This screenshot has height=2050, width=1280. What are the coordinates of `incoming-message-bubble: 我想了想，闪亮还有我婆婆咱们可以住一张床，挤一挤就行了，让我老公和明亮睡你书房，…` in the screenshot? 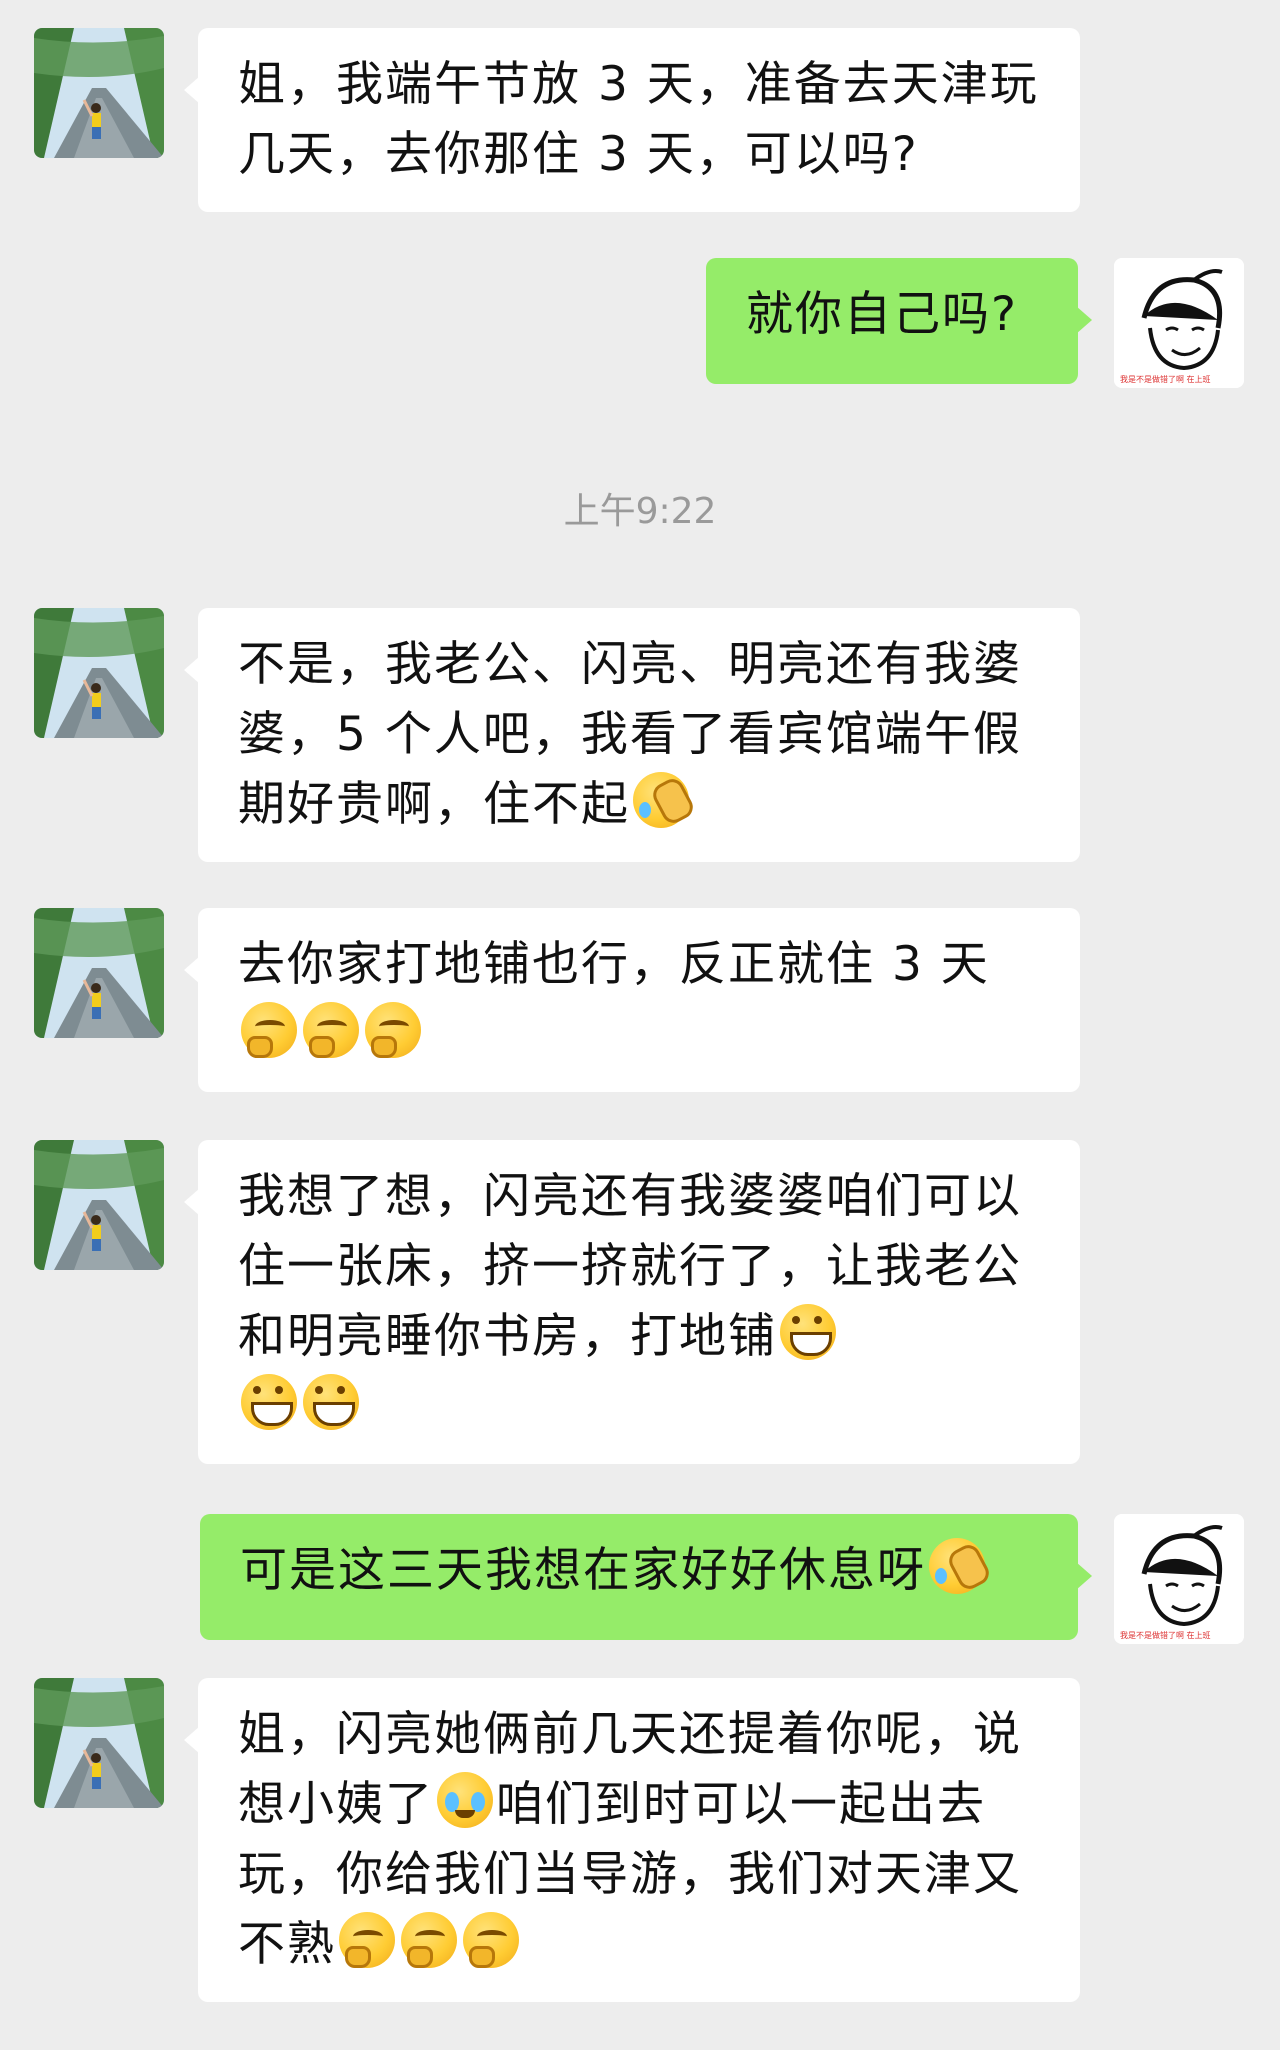 It's located at (632, 1302).